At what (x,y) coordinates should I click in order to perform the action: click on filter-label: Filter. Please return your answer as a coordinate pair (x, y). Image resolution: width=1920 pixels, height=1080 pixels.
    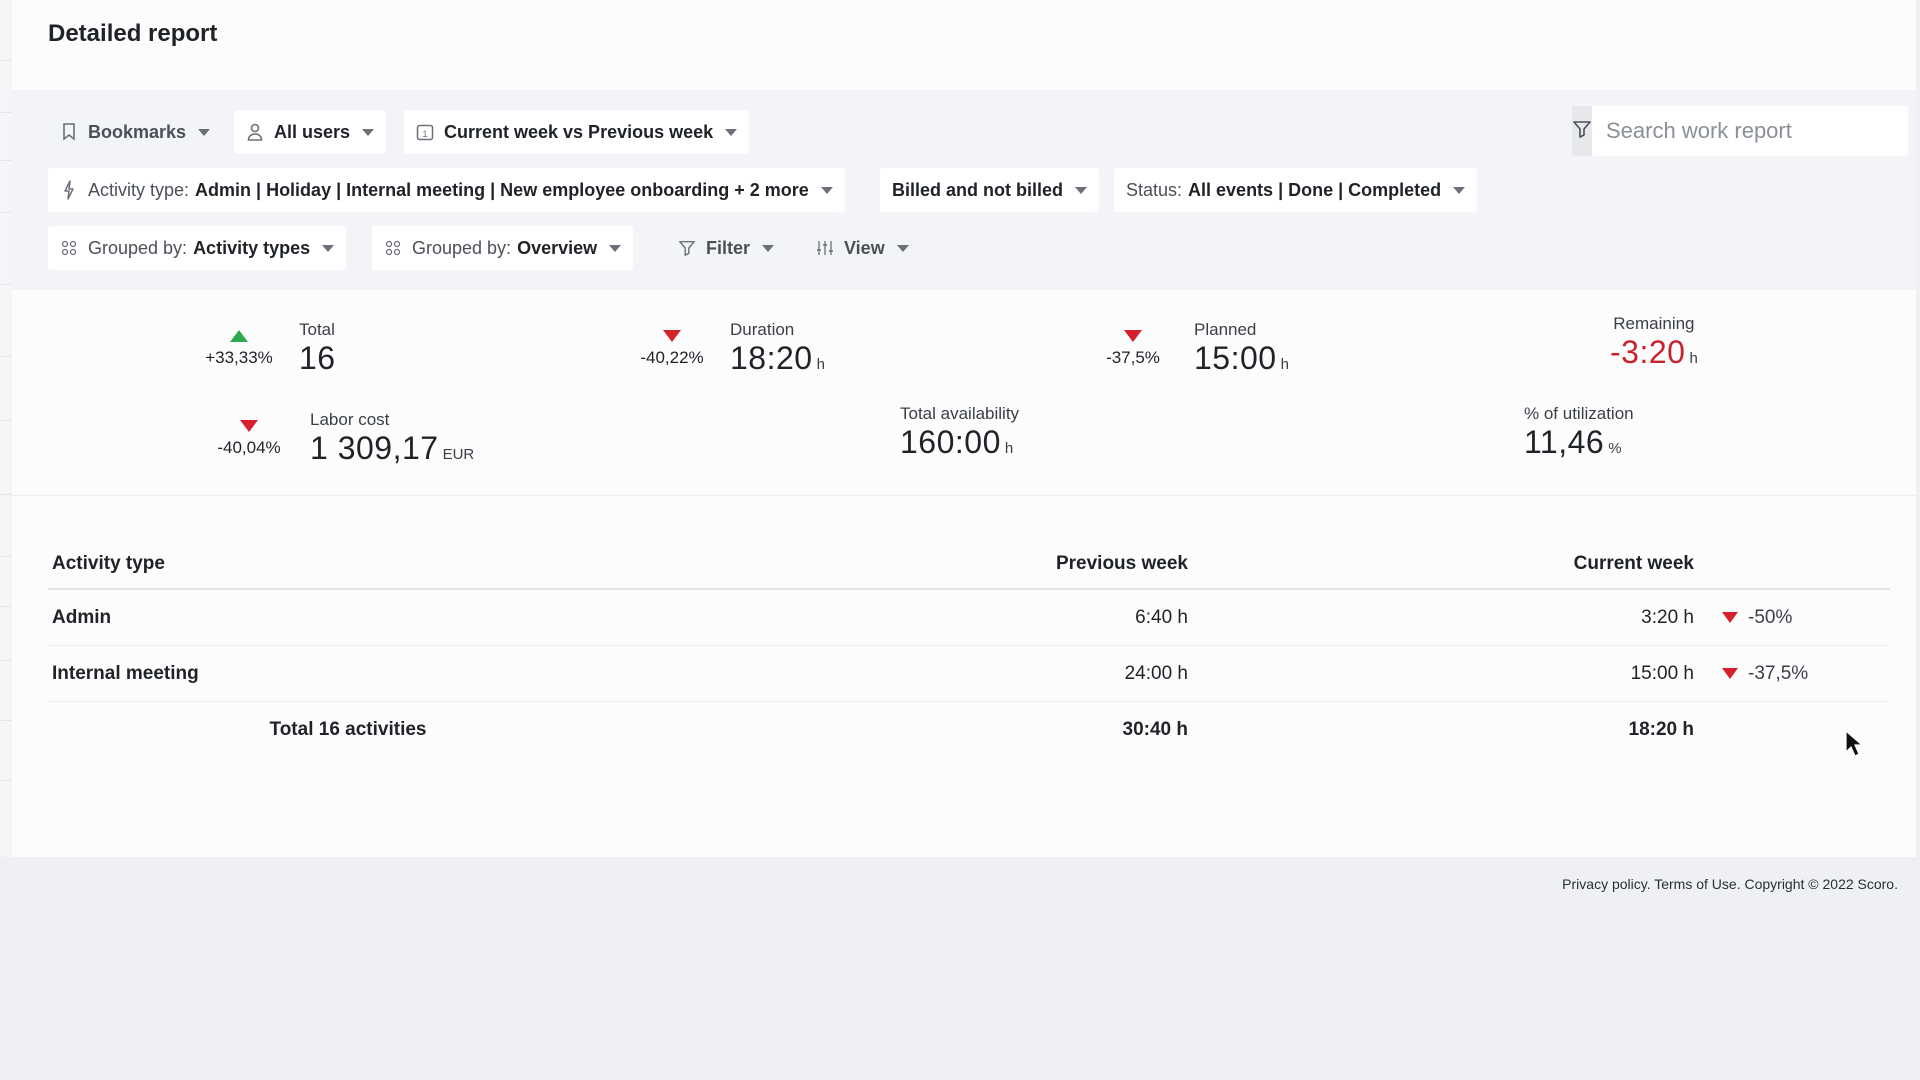
    Looking at the image, I should click on (728, 247).